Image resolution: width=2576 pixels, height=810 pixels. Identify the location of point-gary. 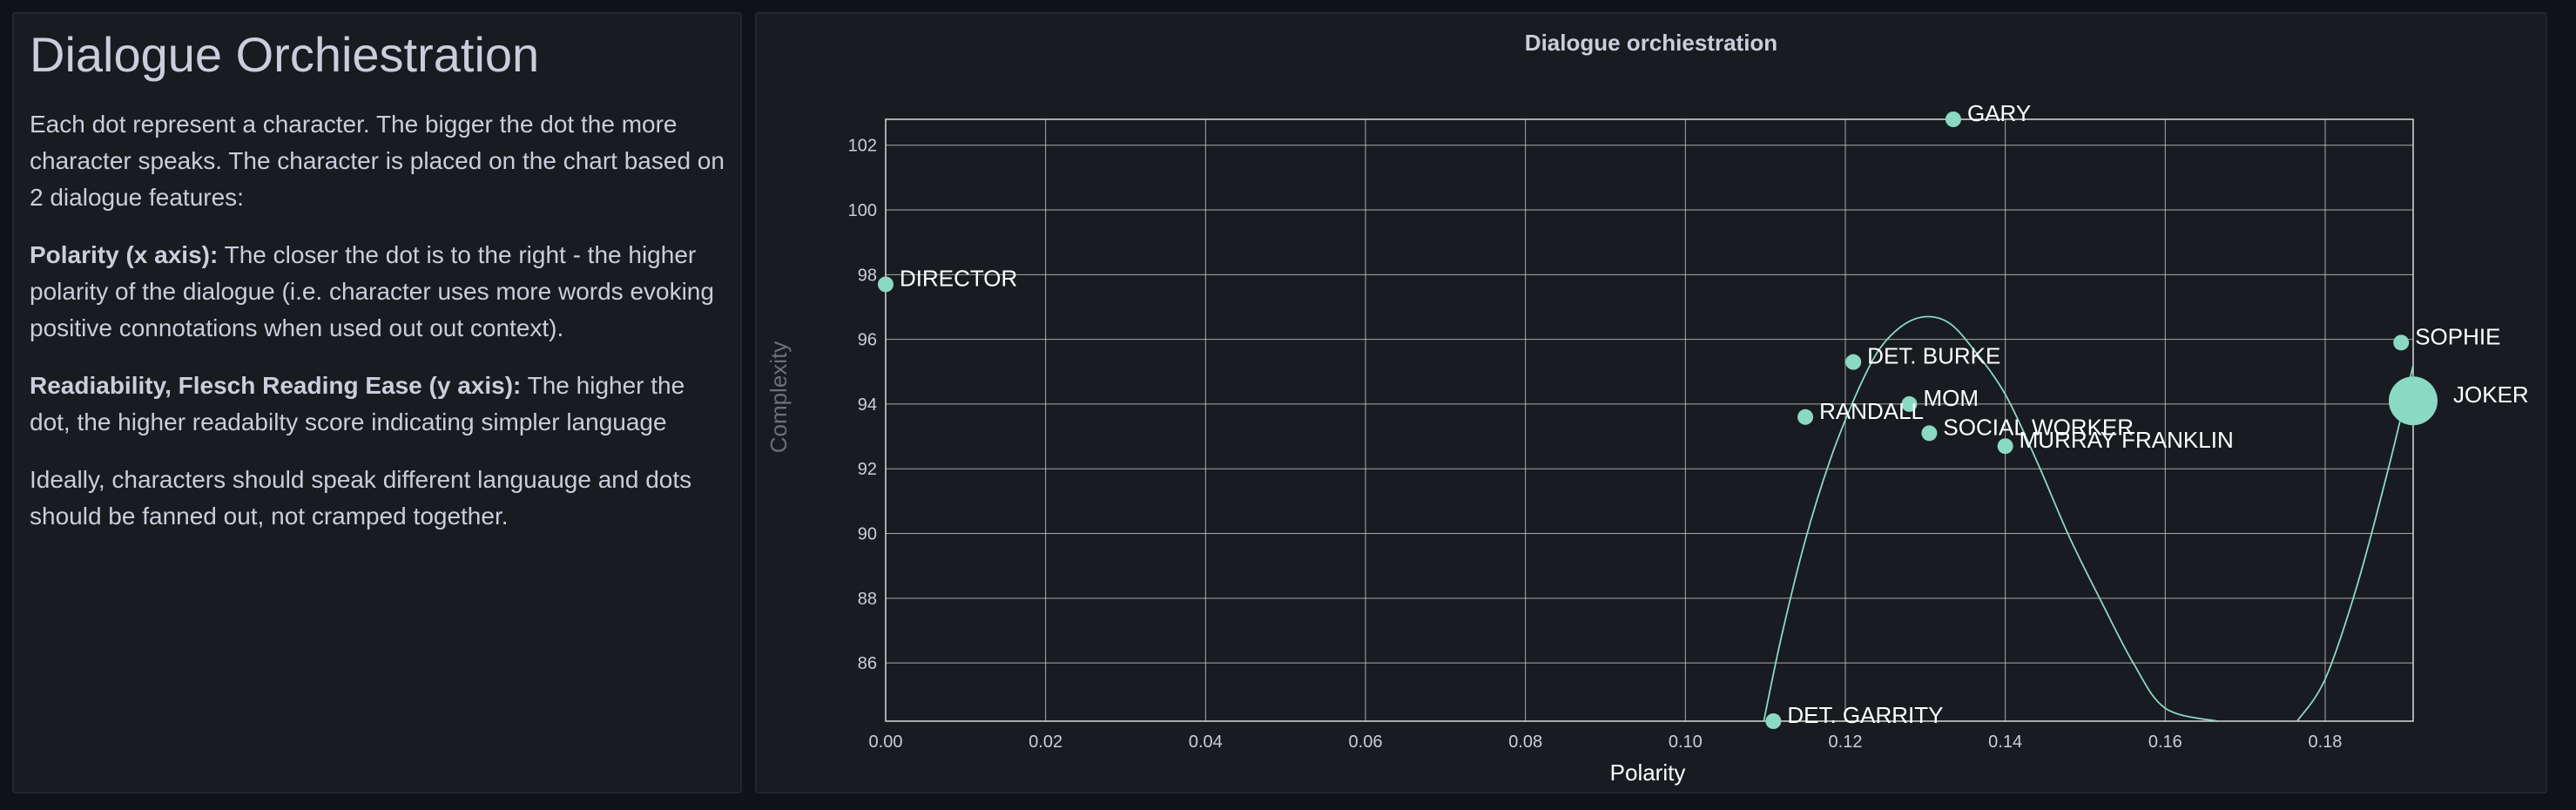
(1953, 119).